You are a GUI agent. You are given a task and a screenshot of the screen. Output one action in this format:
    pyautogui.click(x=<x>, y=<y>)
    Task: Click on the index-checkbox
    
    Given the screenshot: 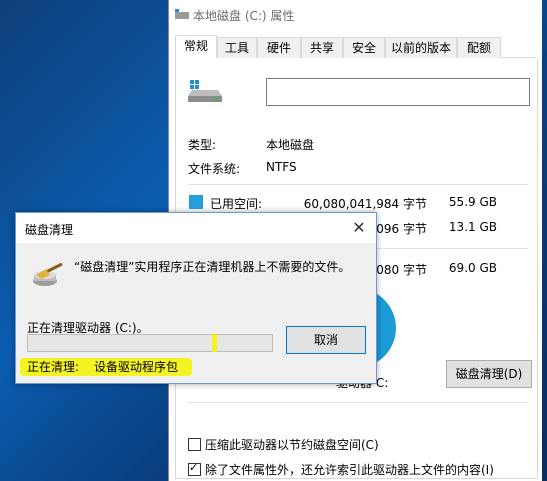 What is the action you would take?
    pyautogui.click(x=194, y=468)
    